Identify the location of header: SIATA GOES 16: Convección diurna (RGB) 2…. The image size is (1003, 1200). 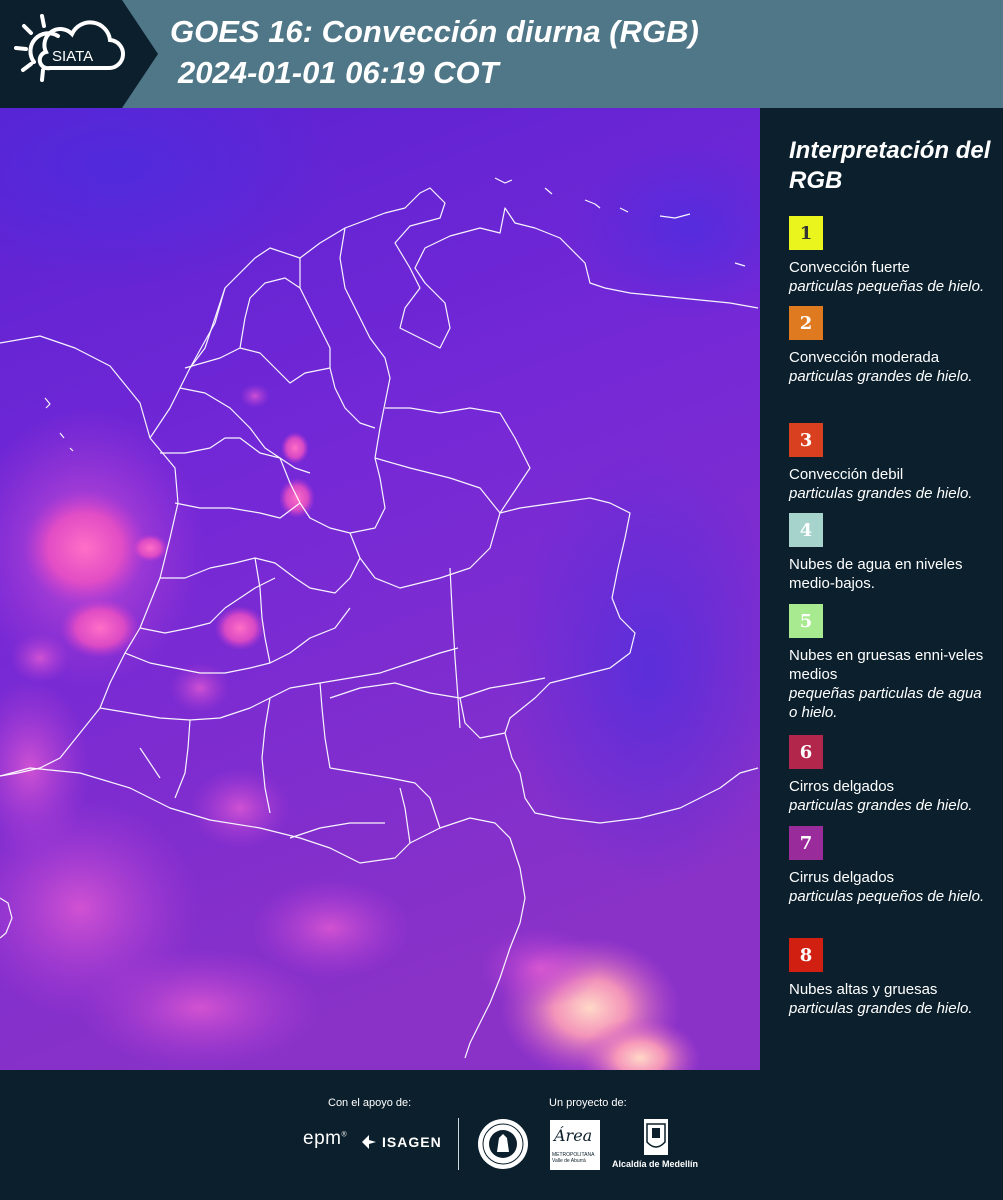
(501, 54).